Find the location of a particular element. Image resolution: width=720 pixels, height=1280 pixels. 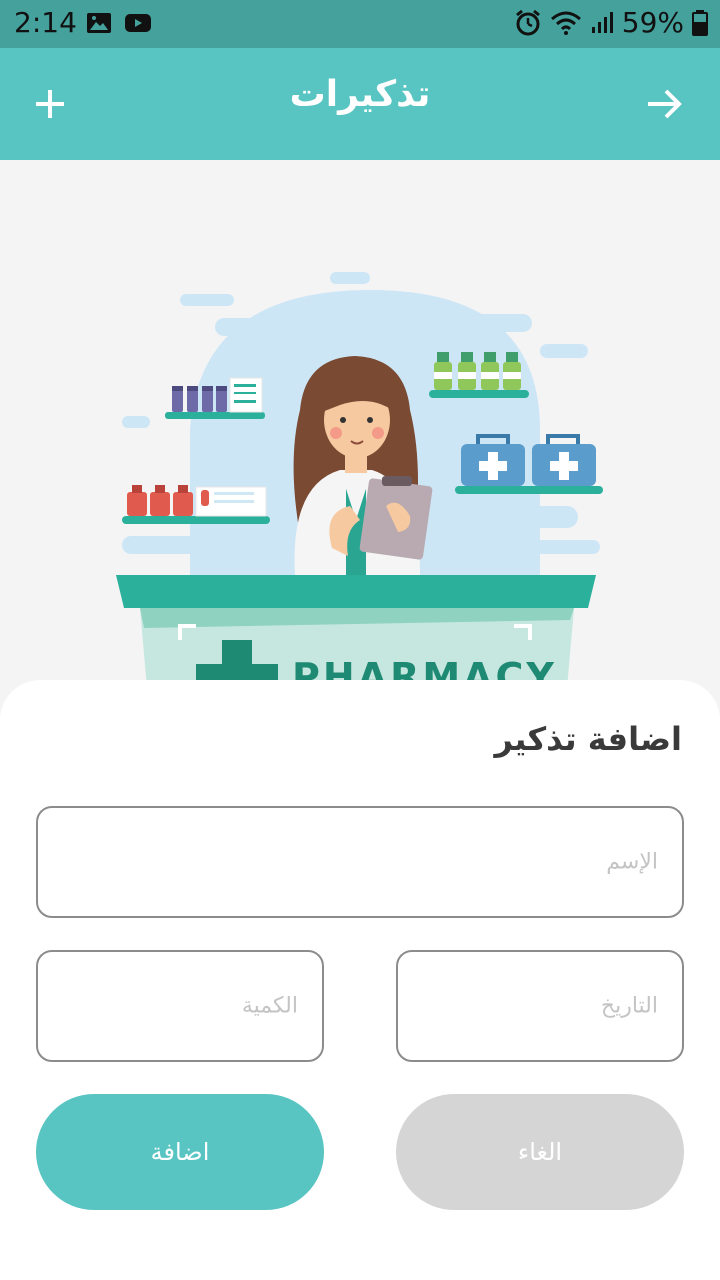

back-button is located at coordinates (664, 104).